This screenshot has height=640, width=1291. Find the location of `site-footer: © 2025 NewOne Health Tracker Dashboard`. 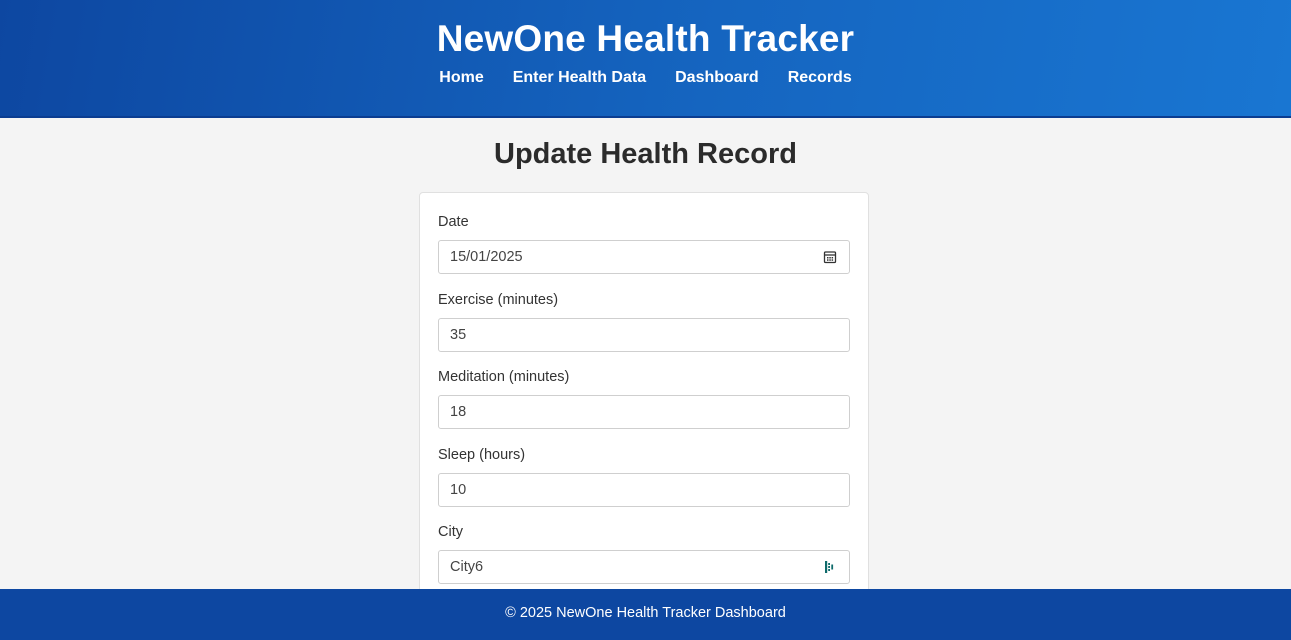

site-footer: © 2025 NewOne Health Tracker Dashboard is located at coordinates (645, 614).